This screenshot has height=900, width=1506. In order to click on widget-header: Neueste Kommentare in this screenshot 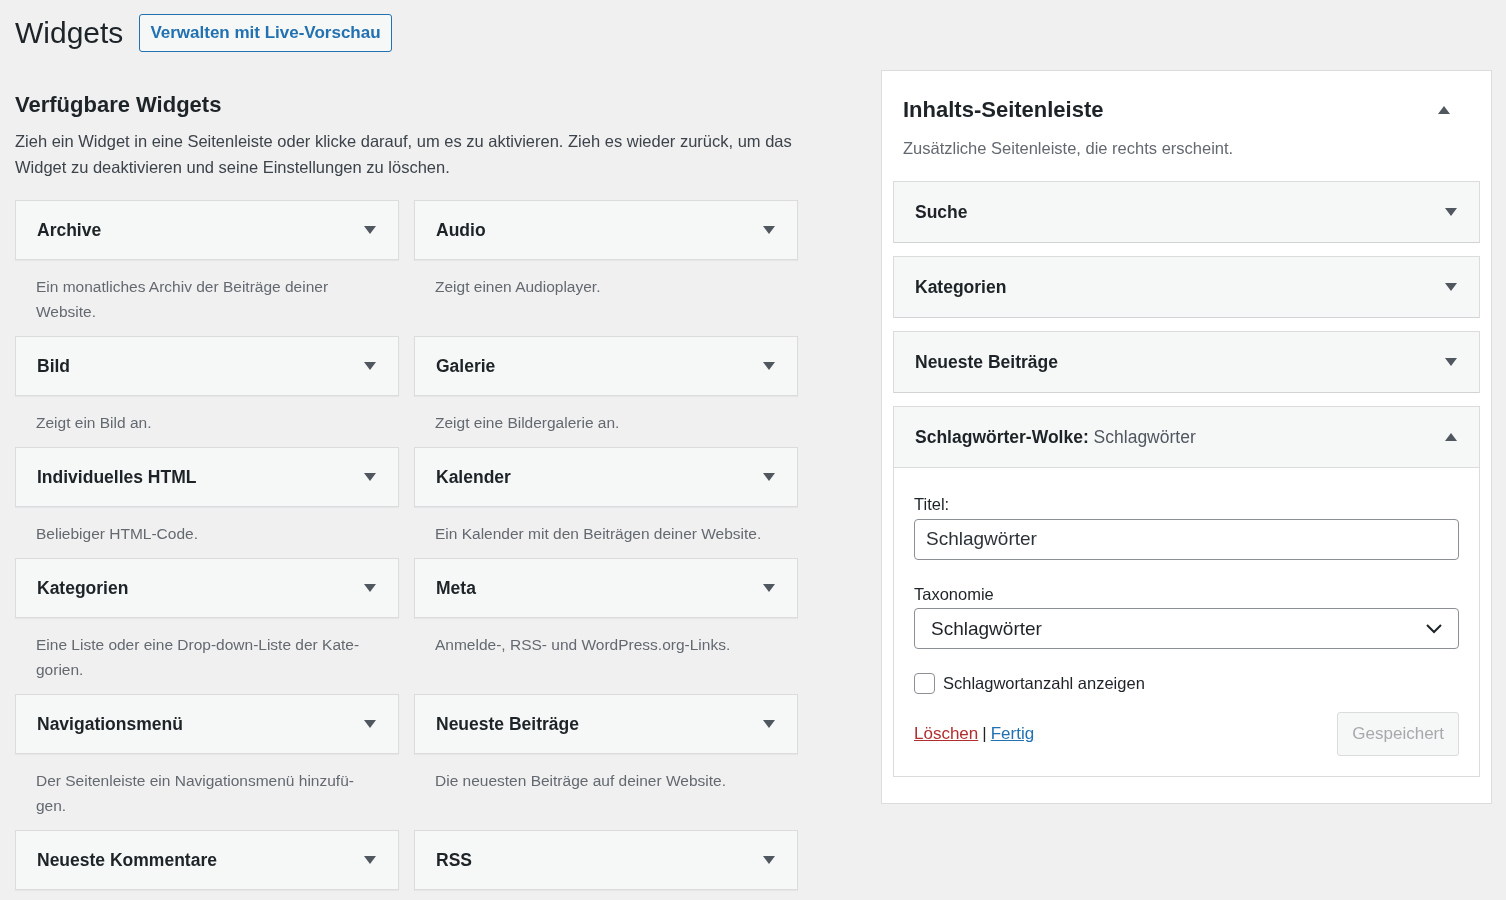, I will do `click(207, 859)`.